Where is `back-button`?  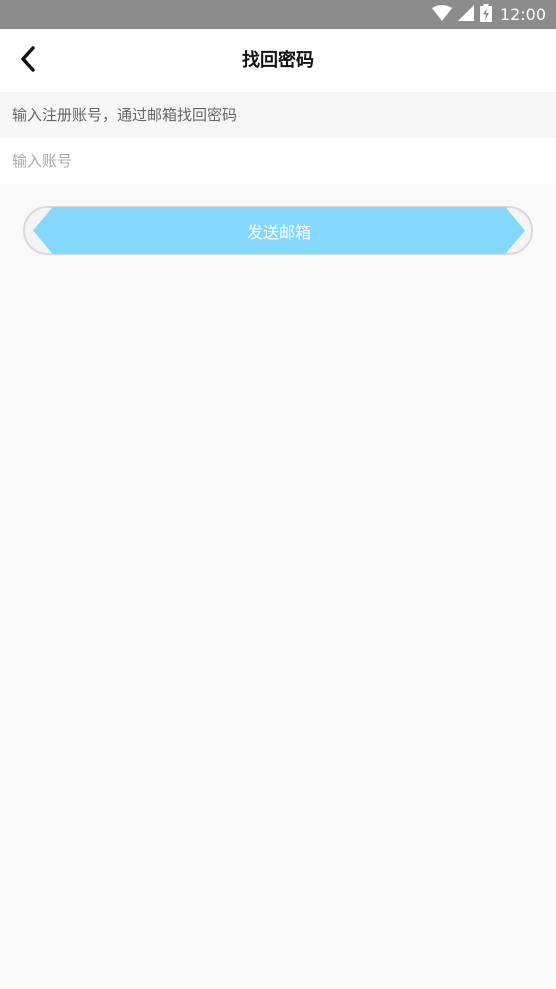
back-button is located at coordinates (28, 61).